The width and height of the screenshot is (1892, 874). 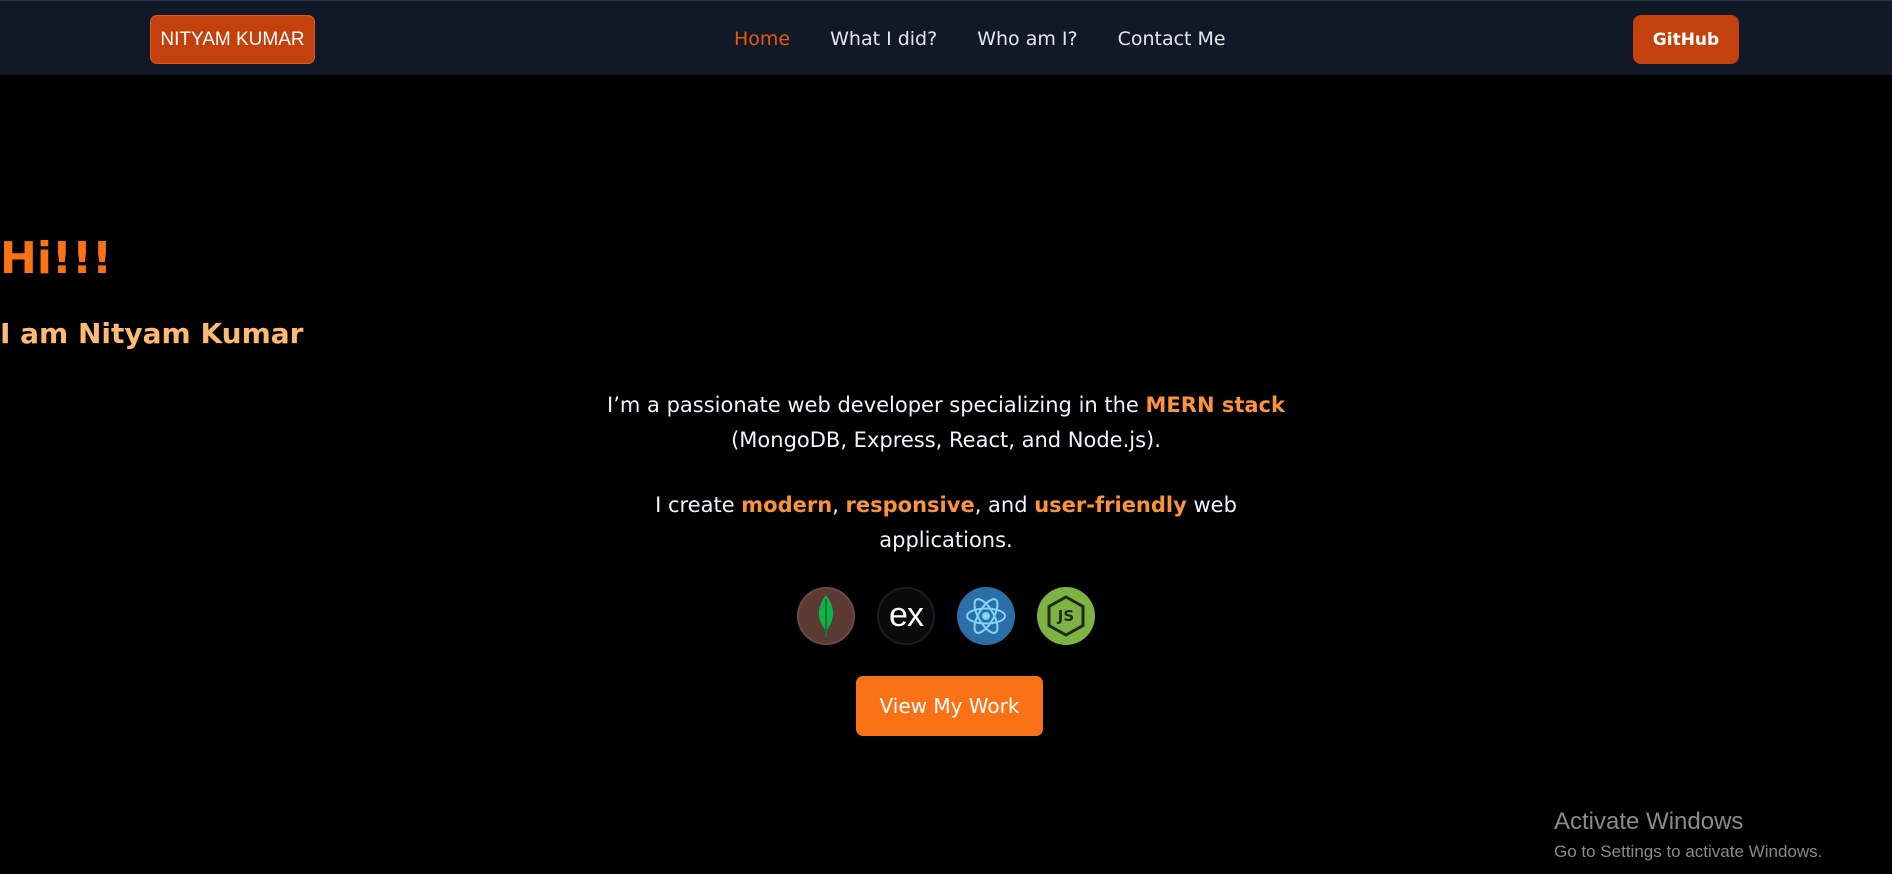 I want to click on tagline-text: , and, so click(x=1004, y=505).